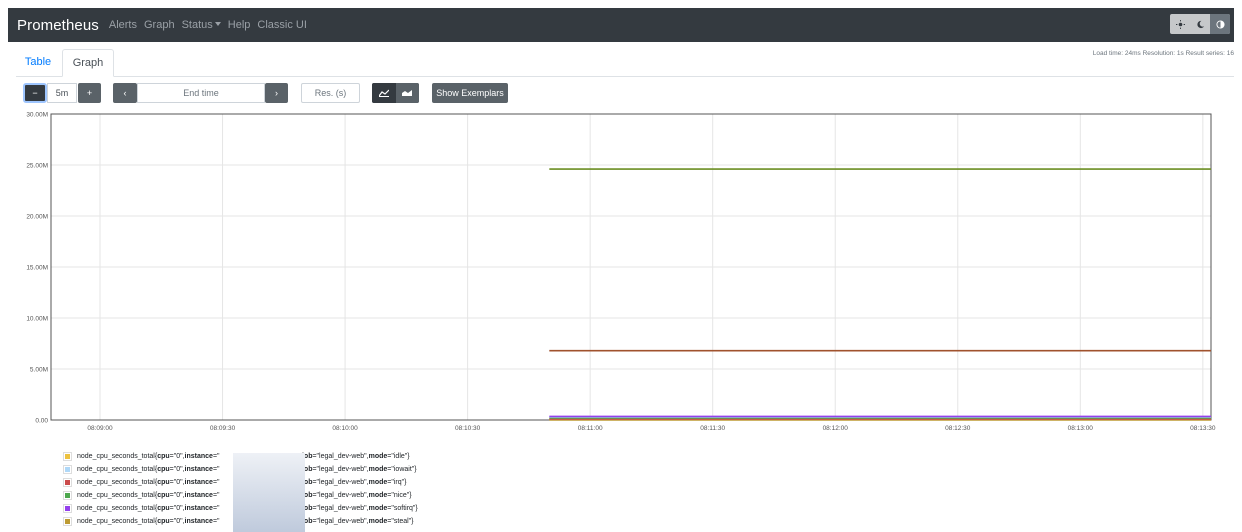 This screenshot has height=532, width=1242. What do you see at coordinates (330, 93) in the screenshot?
I see `resolution-input: Res. (s)` at bounding box center [330, 93].